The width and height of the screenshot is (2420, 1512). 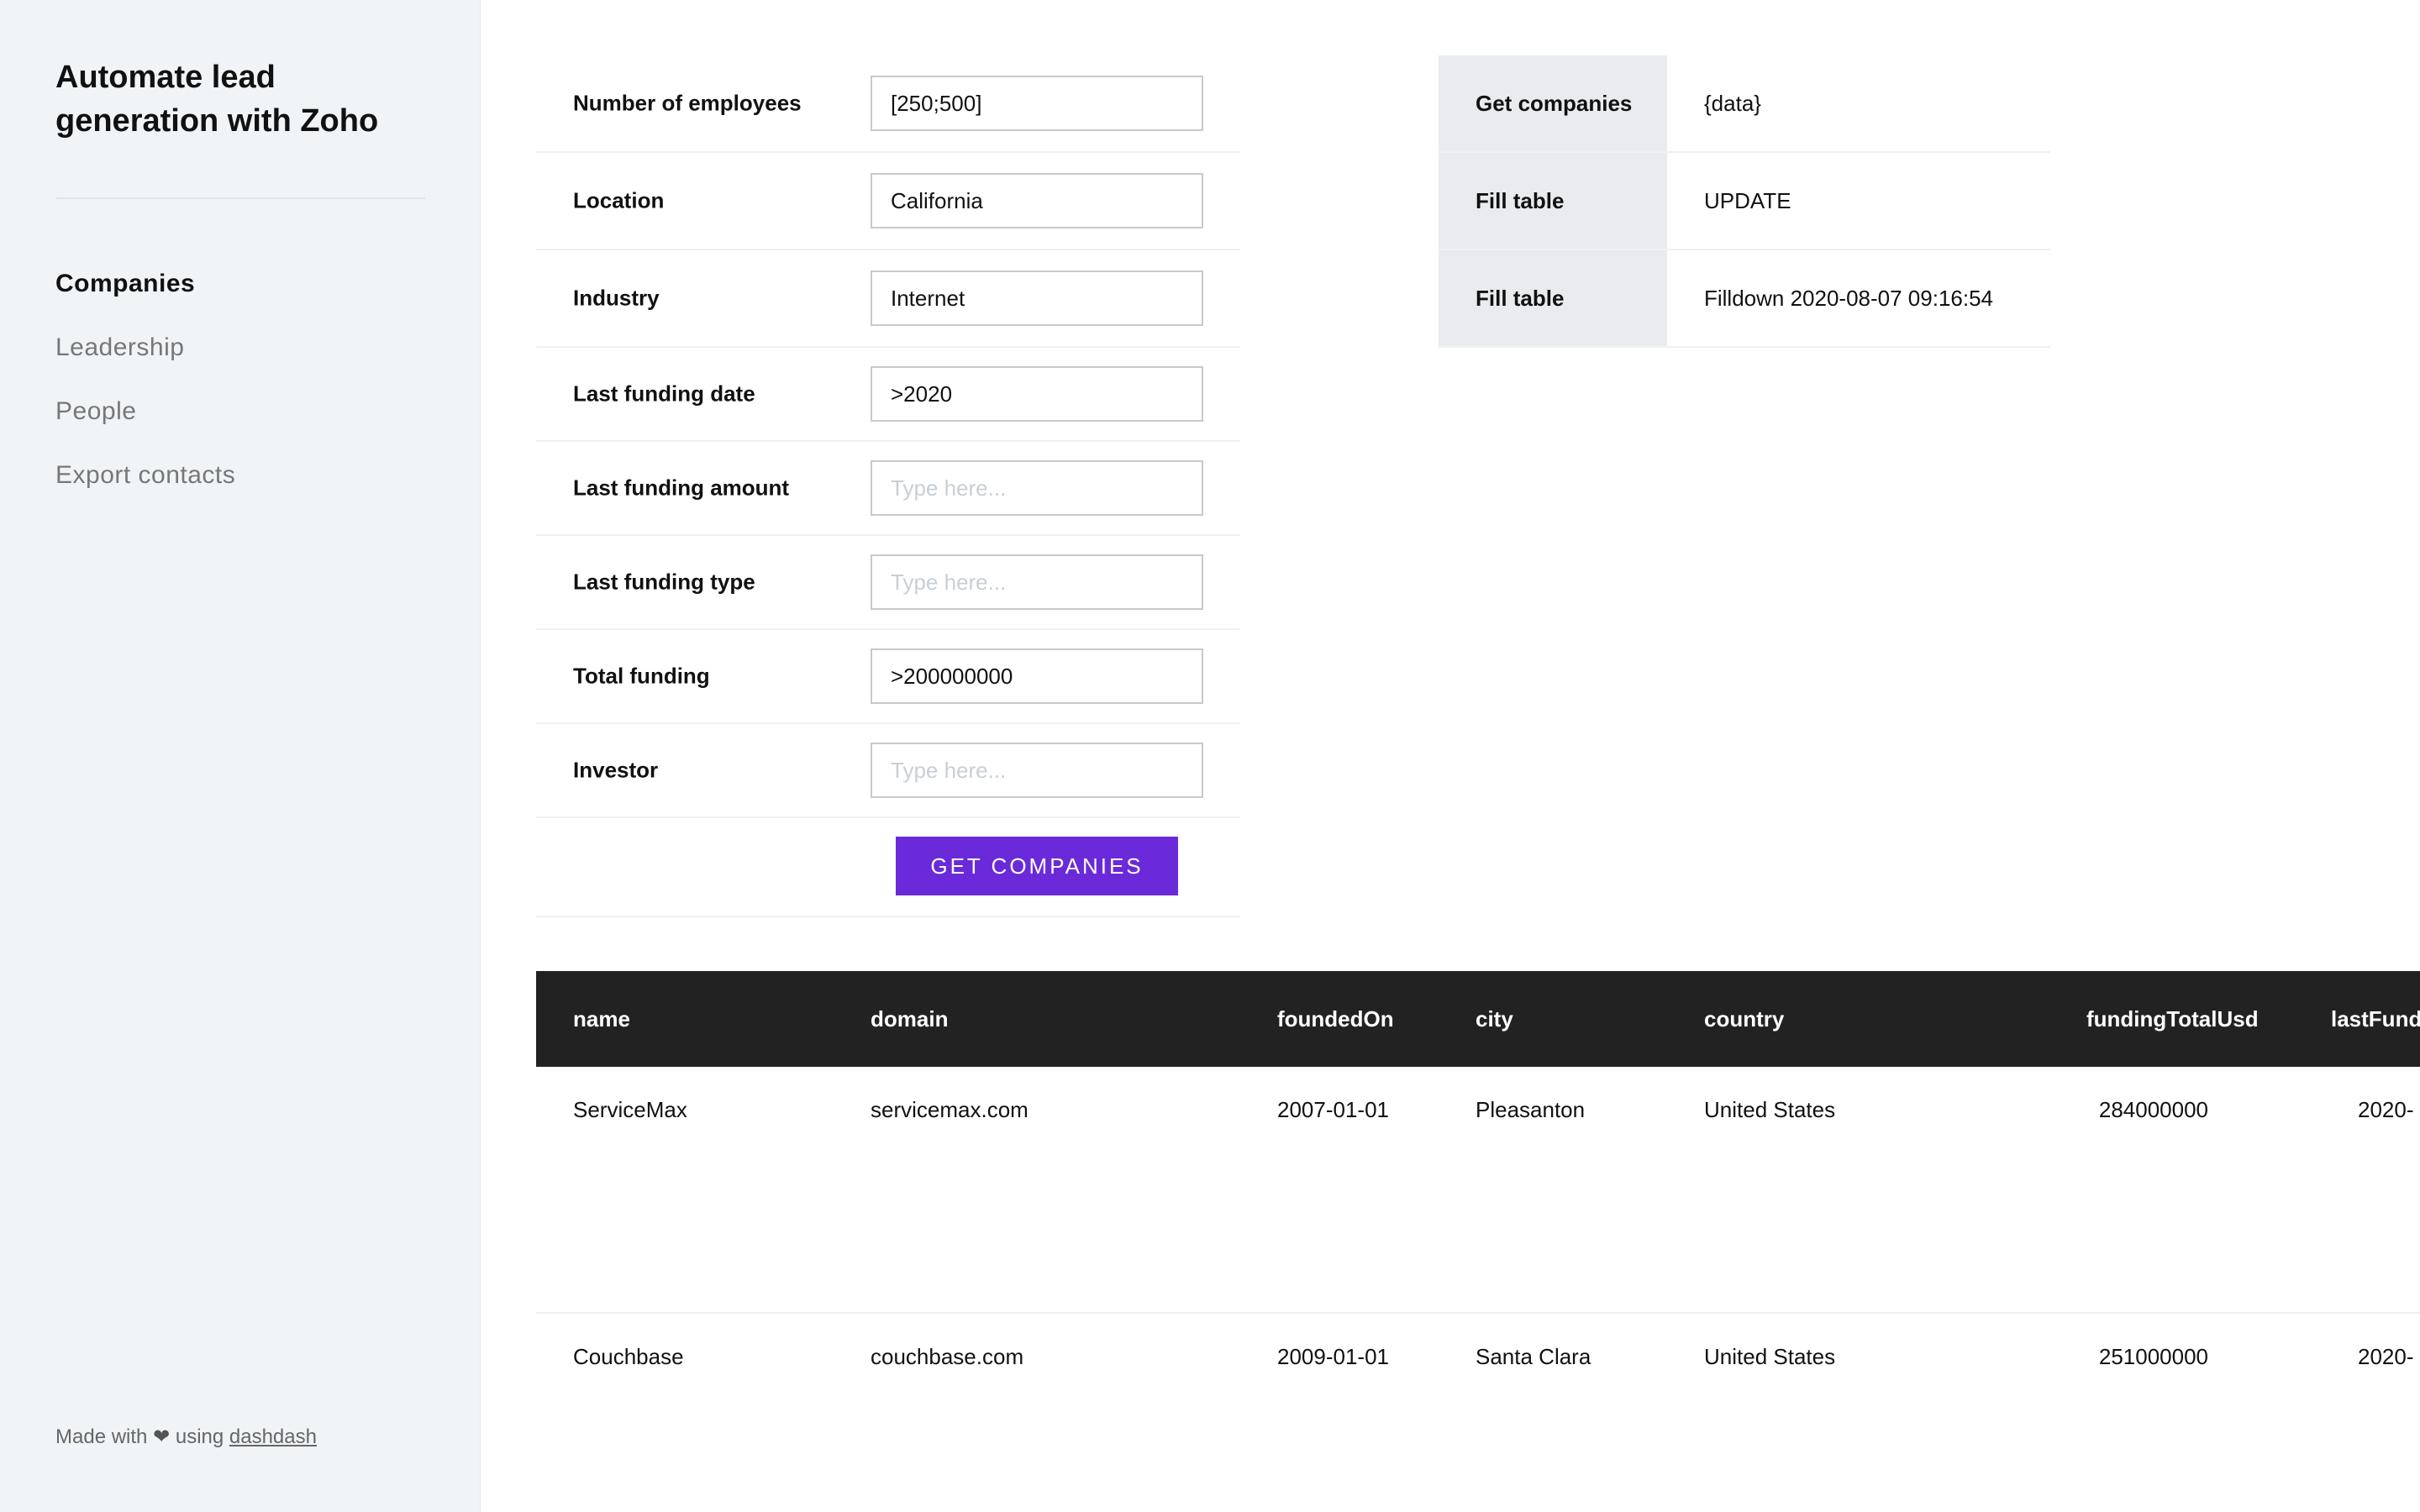 What do you see at coordinates (628, 1356) in the screenshot?
I see `cell-name: Couchbase` at bounding box center [628, 1356].